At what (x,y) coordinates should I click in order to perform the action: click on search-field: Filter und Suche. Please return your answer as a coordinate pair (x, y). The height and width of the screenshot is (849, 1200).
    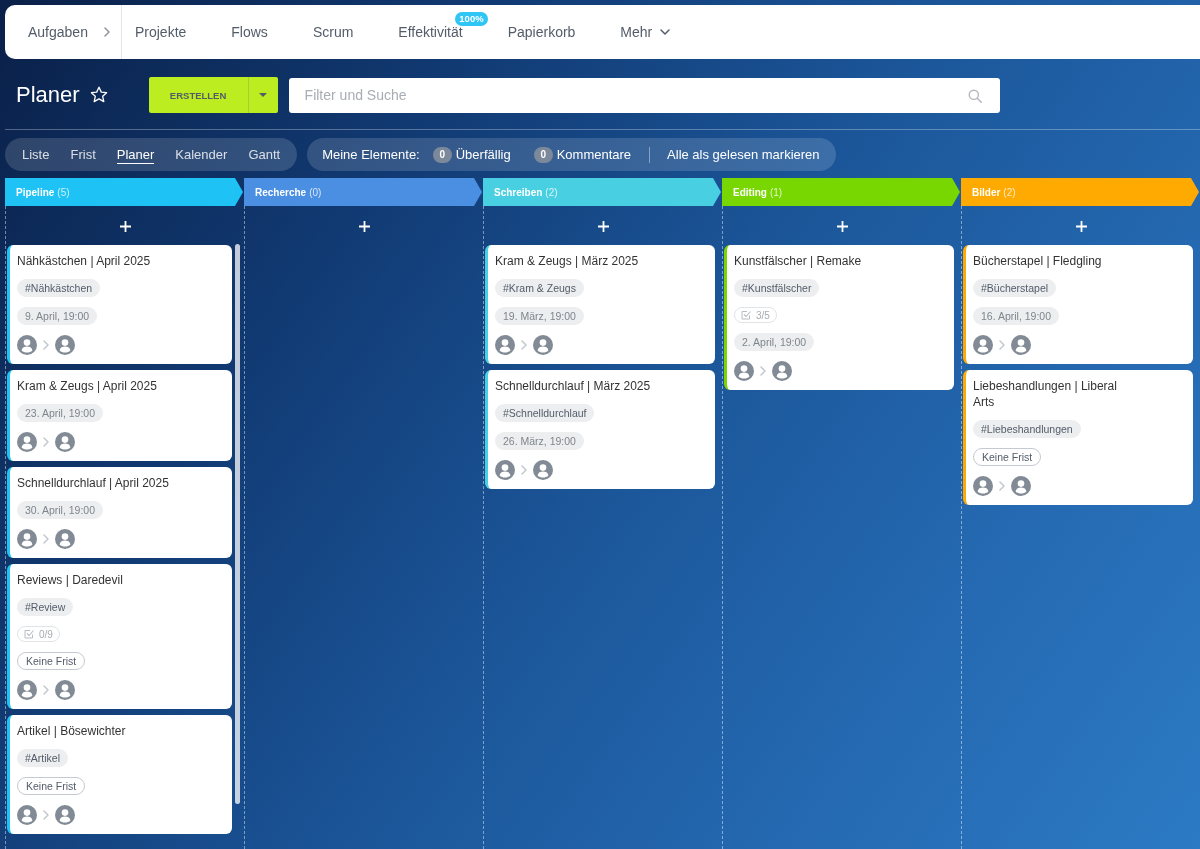
    Looking at the image, I should click on (644, 95).